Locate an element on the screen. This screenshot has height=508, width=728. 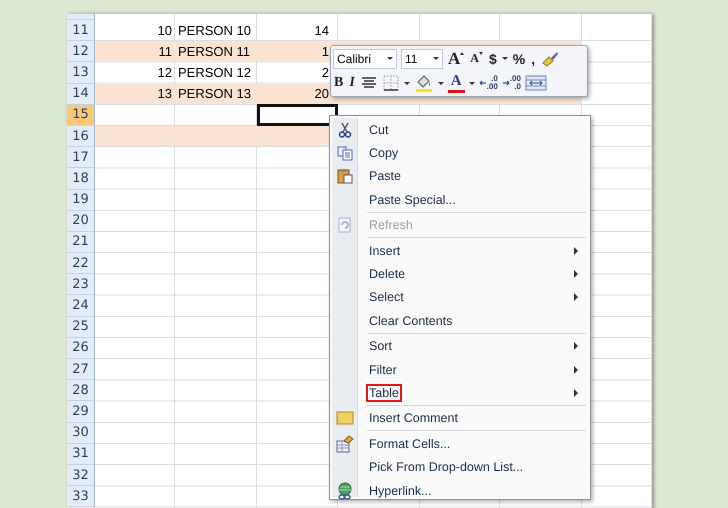
table-cell: PERSON 10 is located at coordinates (214, 30).